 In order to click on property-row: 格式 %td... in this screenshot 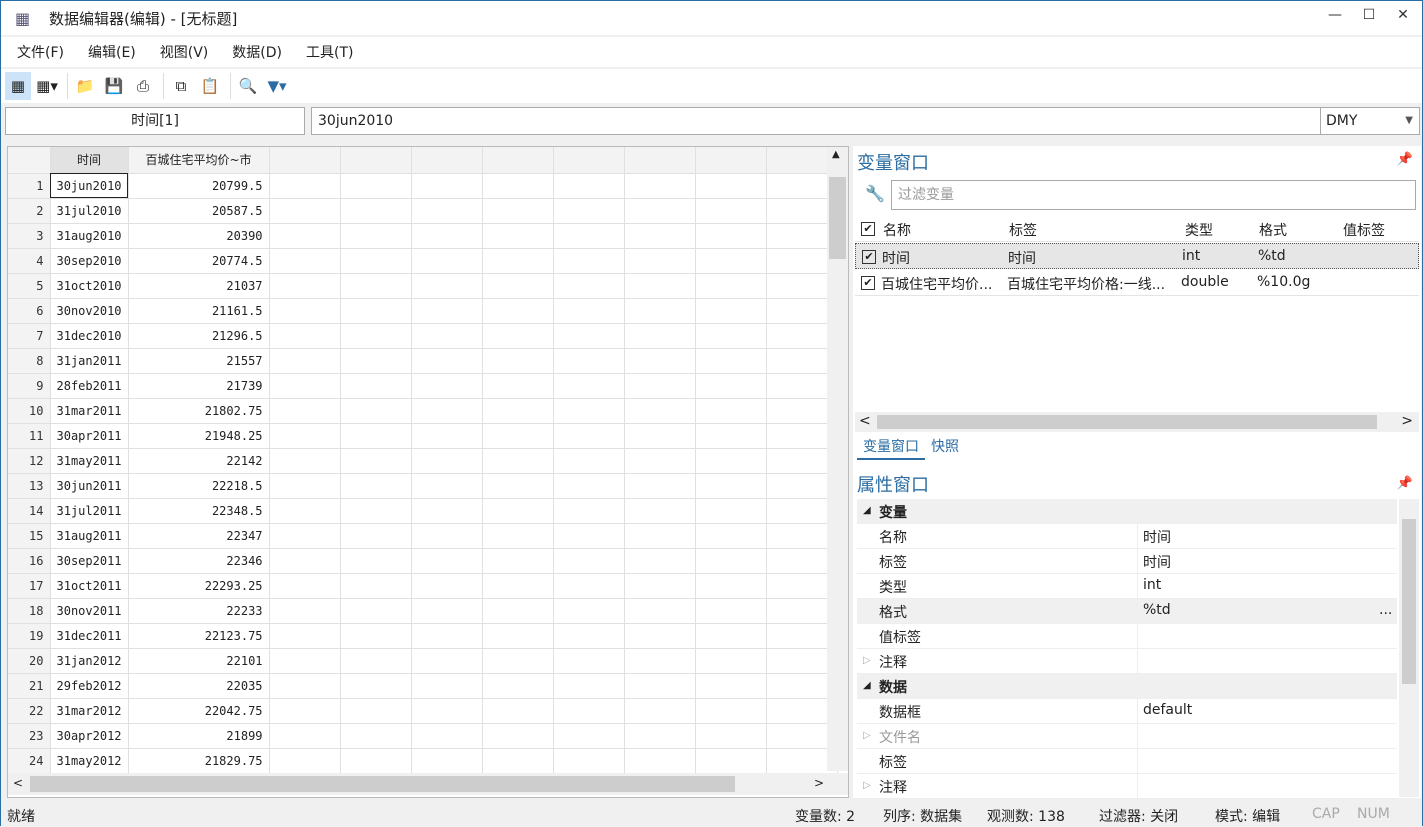, I will do `click(1127, 611)`.